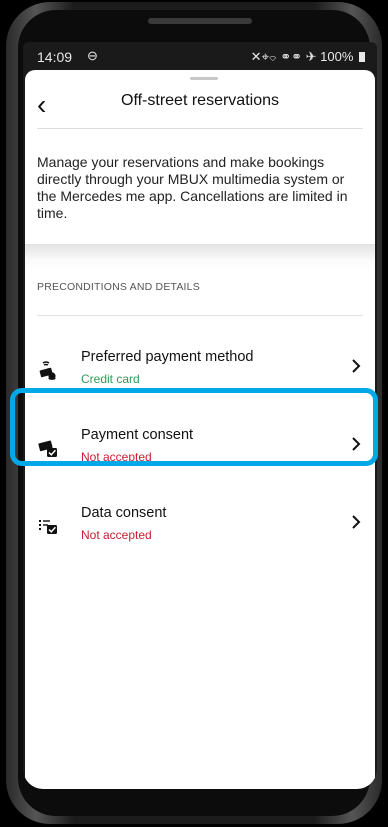 The width and height of the screenshot is (388, 827). What do you see at coordinates (116, 535) in the screenshot?
I see `row-status: Not accepted` at bounding box center [116, 535].